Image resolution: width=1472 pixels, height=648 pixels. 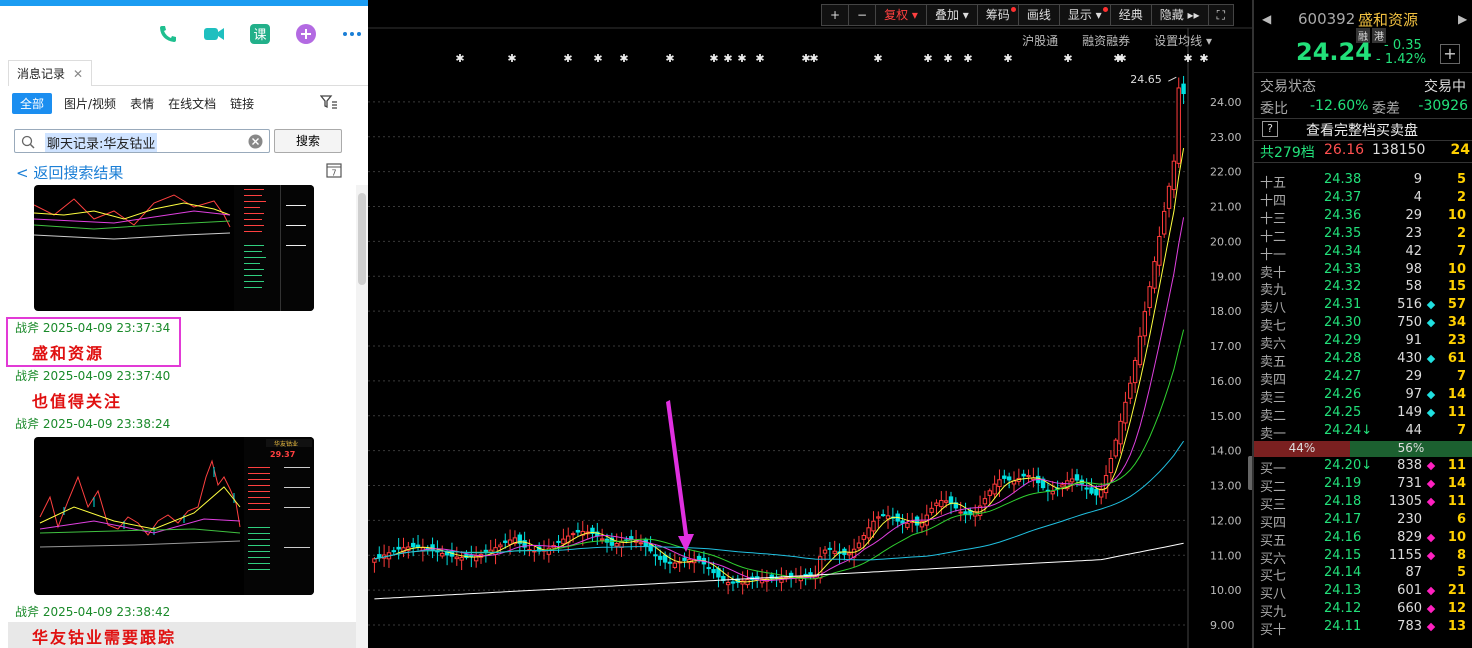 I want to click on buy-level-row: 买一 24.20↓ 838 11, so click(x=1363, y=467).